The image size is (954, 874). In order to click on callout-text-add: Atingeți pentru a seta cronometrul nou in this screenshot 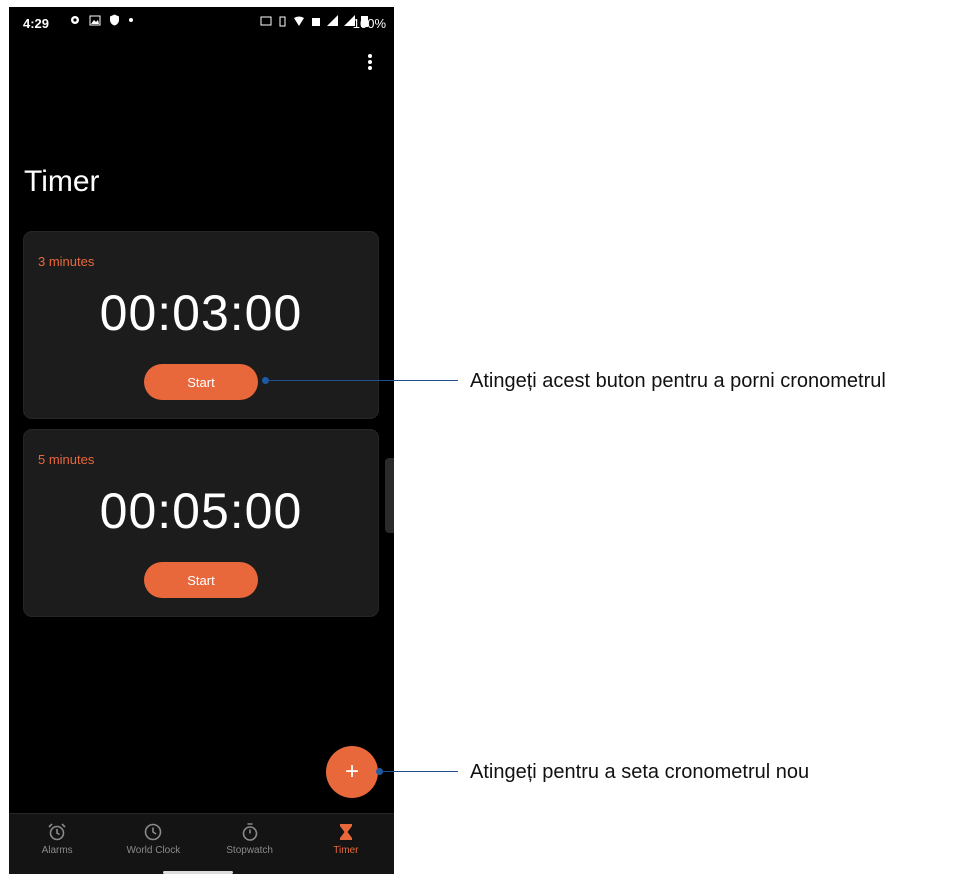, I will do `click(640, 772)`.